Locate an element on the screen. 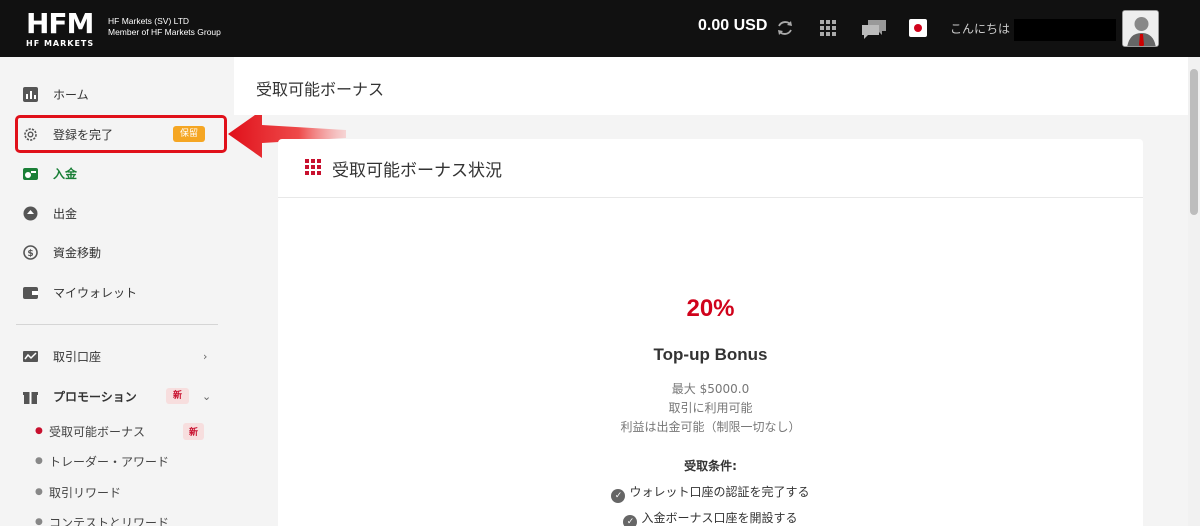 The height and width of the screenshot is (526, 1200). greeting-text: こんにちは is located at coordinates (980, 29).